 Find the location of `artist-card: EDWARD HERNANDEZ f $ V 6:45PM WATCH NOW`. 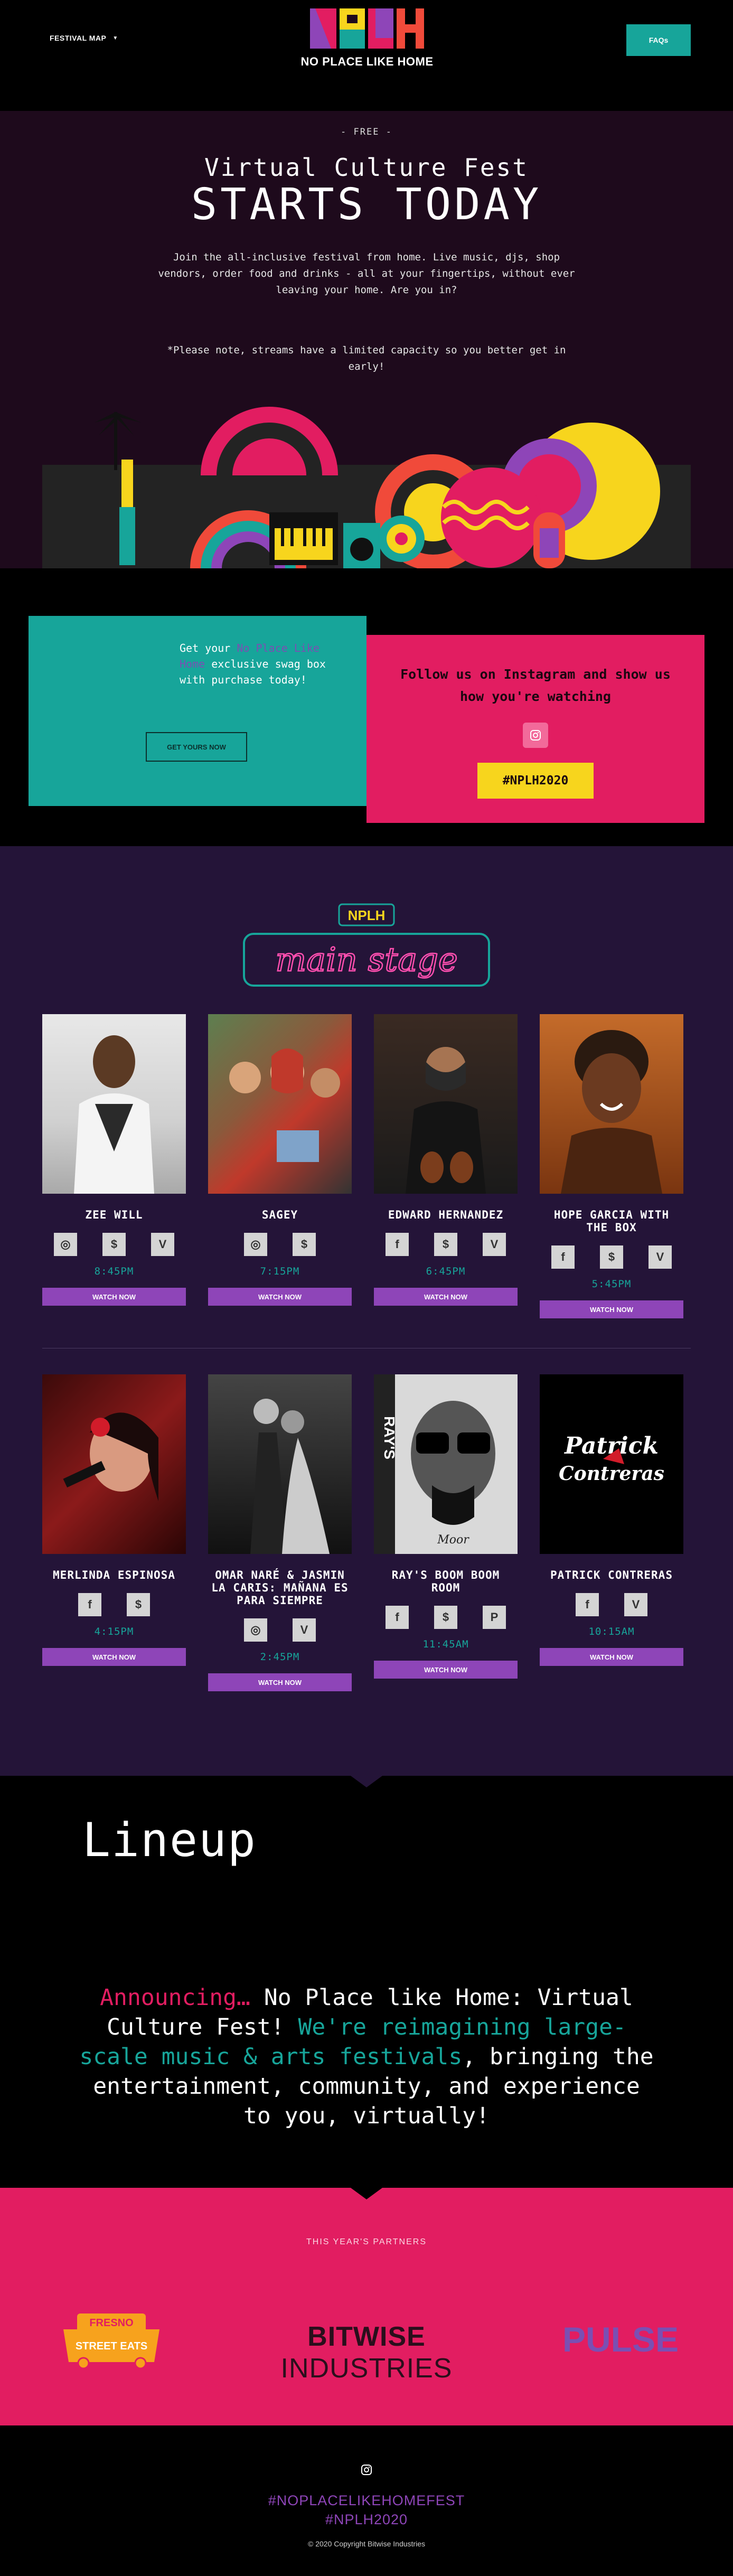

artist-card: EDWARD HERNANDEZ f $ V 6:45PM WATCH NOW is located at coordinates (446, 1160).